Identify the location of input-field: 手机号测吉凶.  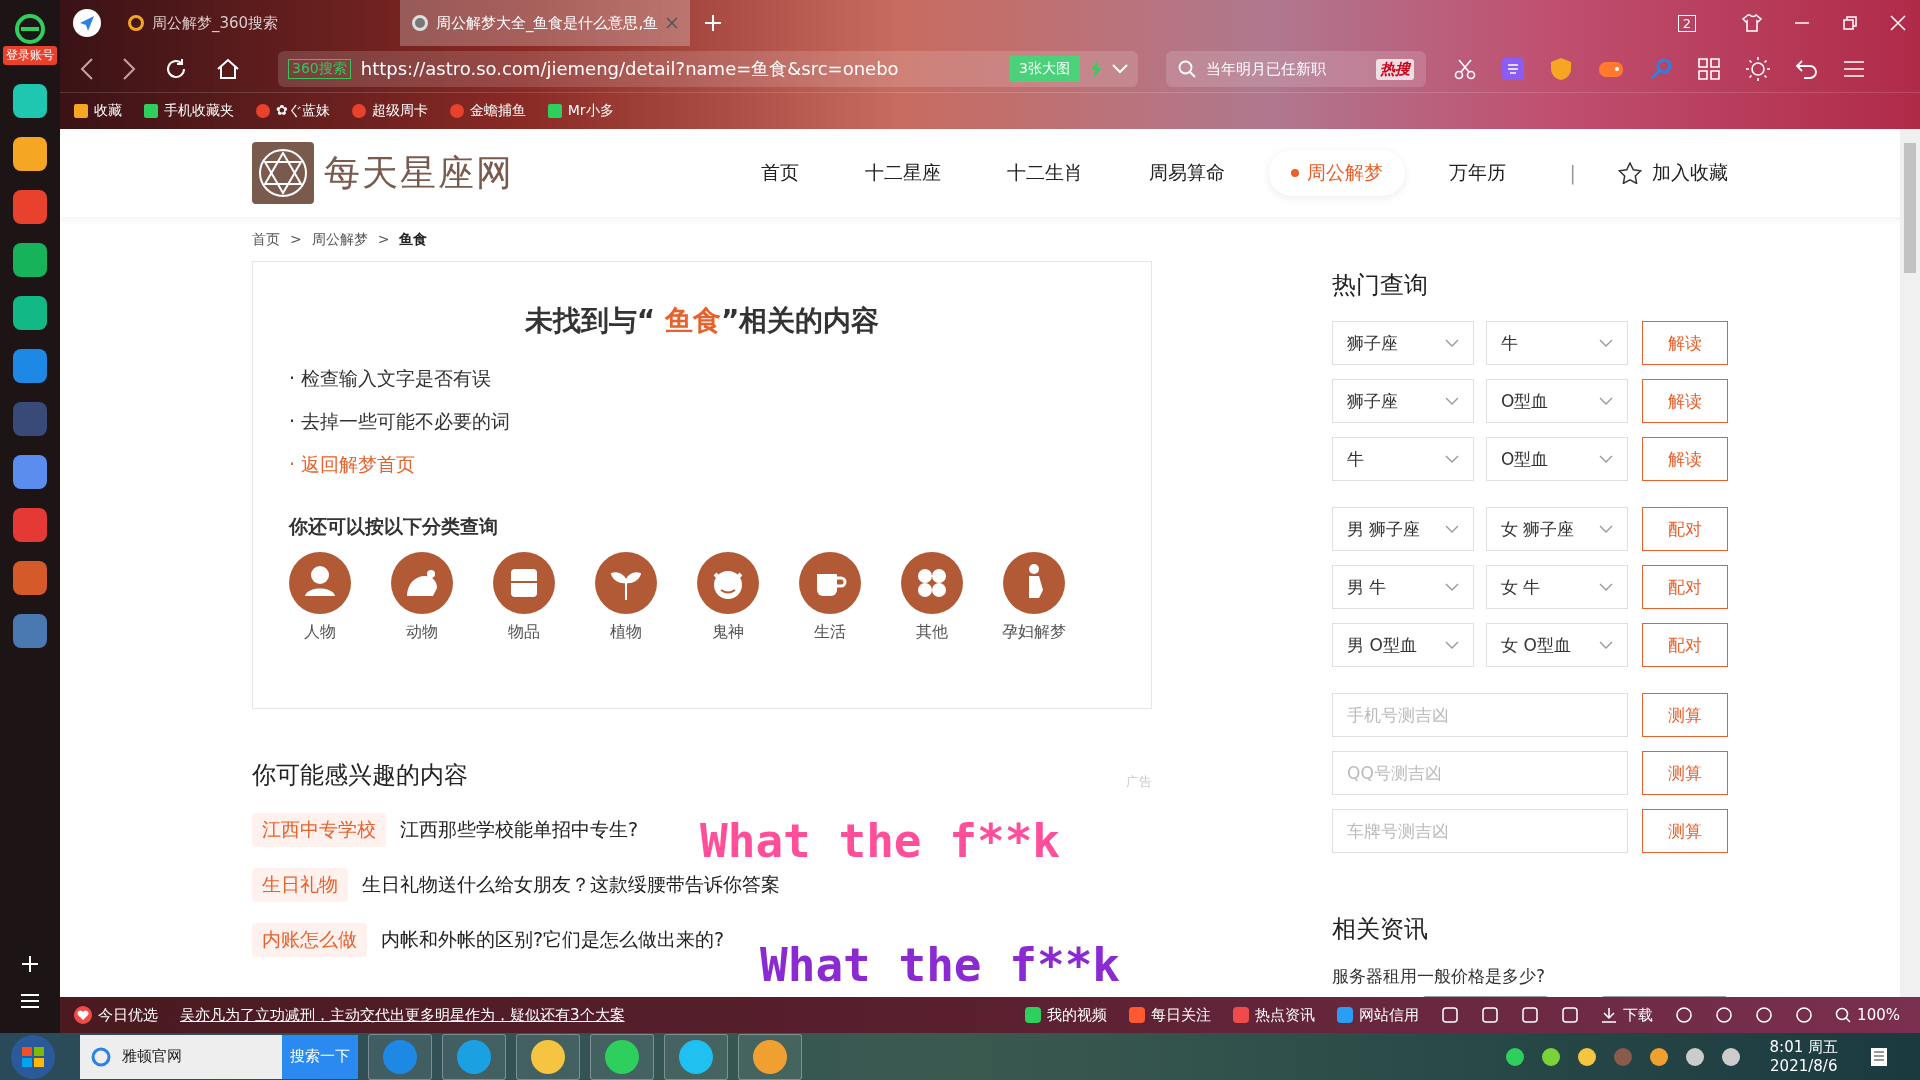
(1480, 715).